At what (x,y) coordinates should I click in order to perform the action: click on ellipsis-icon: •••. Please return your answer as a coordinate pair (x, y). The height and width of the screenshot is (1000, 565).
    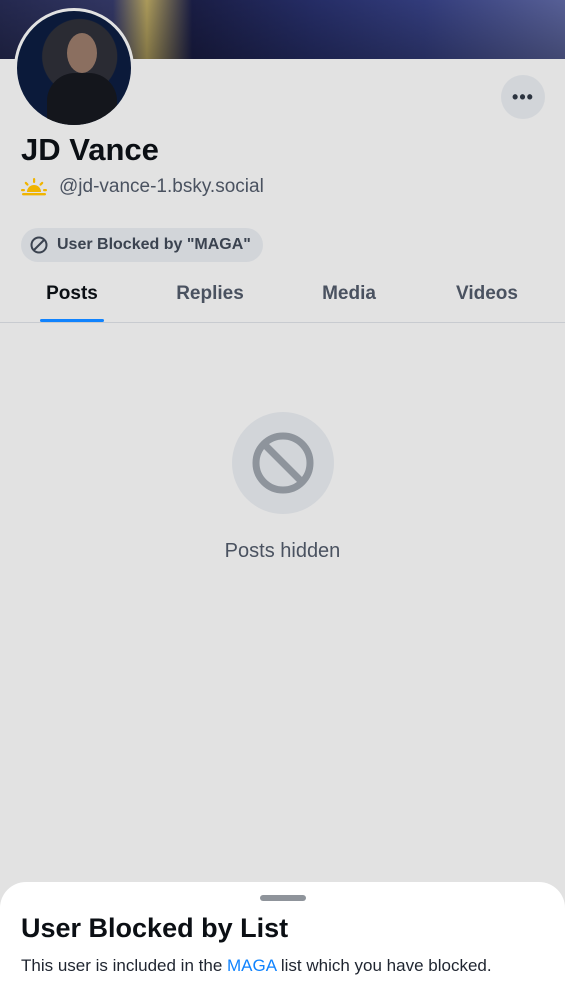
    Looking at the image, I should click on (523, 96).